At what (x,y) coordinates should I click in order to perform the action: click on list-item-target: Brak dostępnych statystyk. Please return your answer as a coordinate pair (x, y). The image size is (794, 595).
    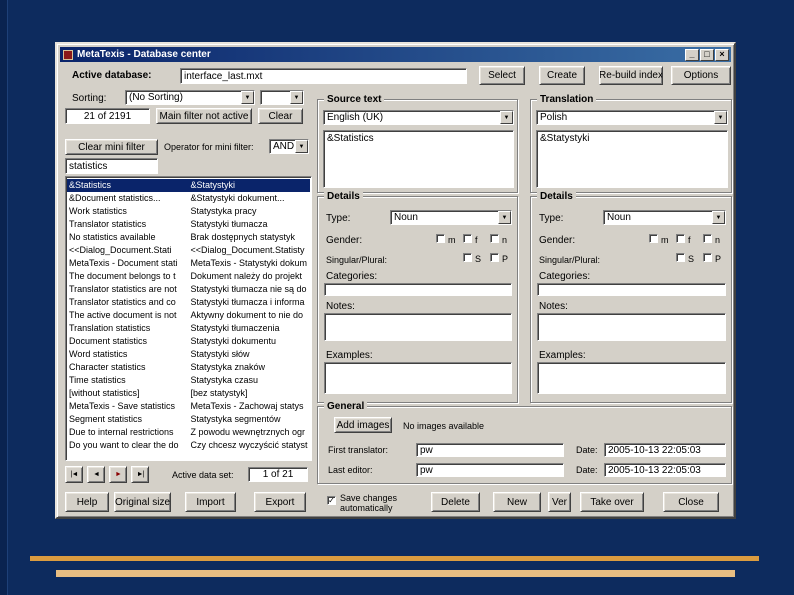
    Looking at the image, I should click on (243, 237).